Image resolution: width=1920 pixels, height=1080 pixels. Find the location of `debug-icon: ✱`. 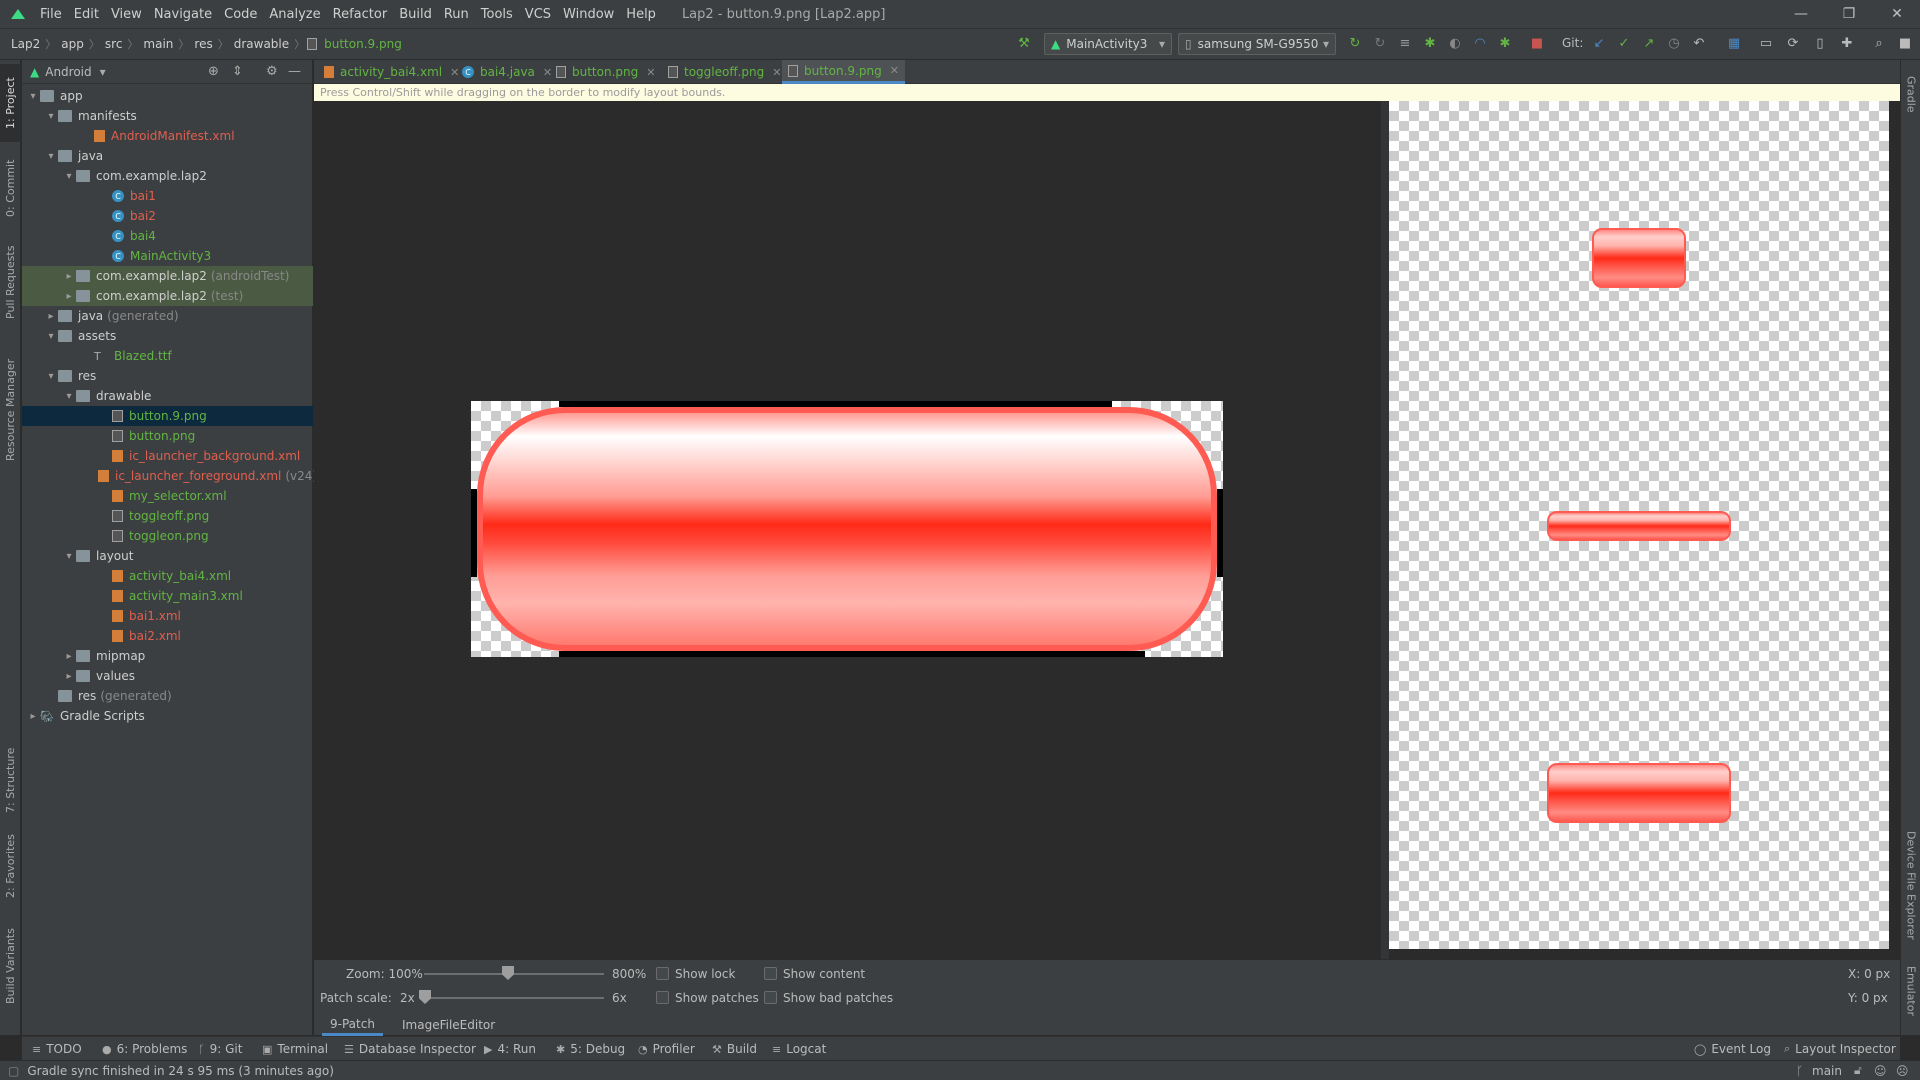

debug-icon: ✱ is located at coordinates (1430, 43).